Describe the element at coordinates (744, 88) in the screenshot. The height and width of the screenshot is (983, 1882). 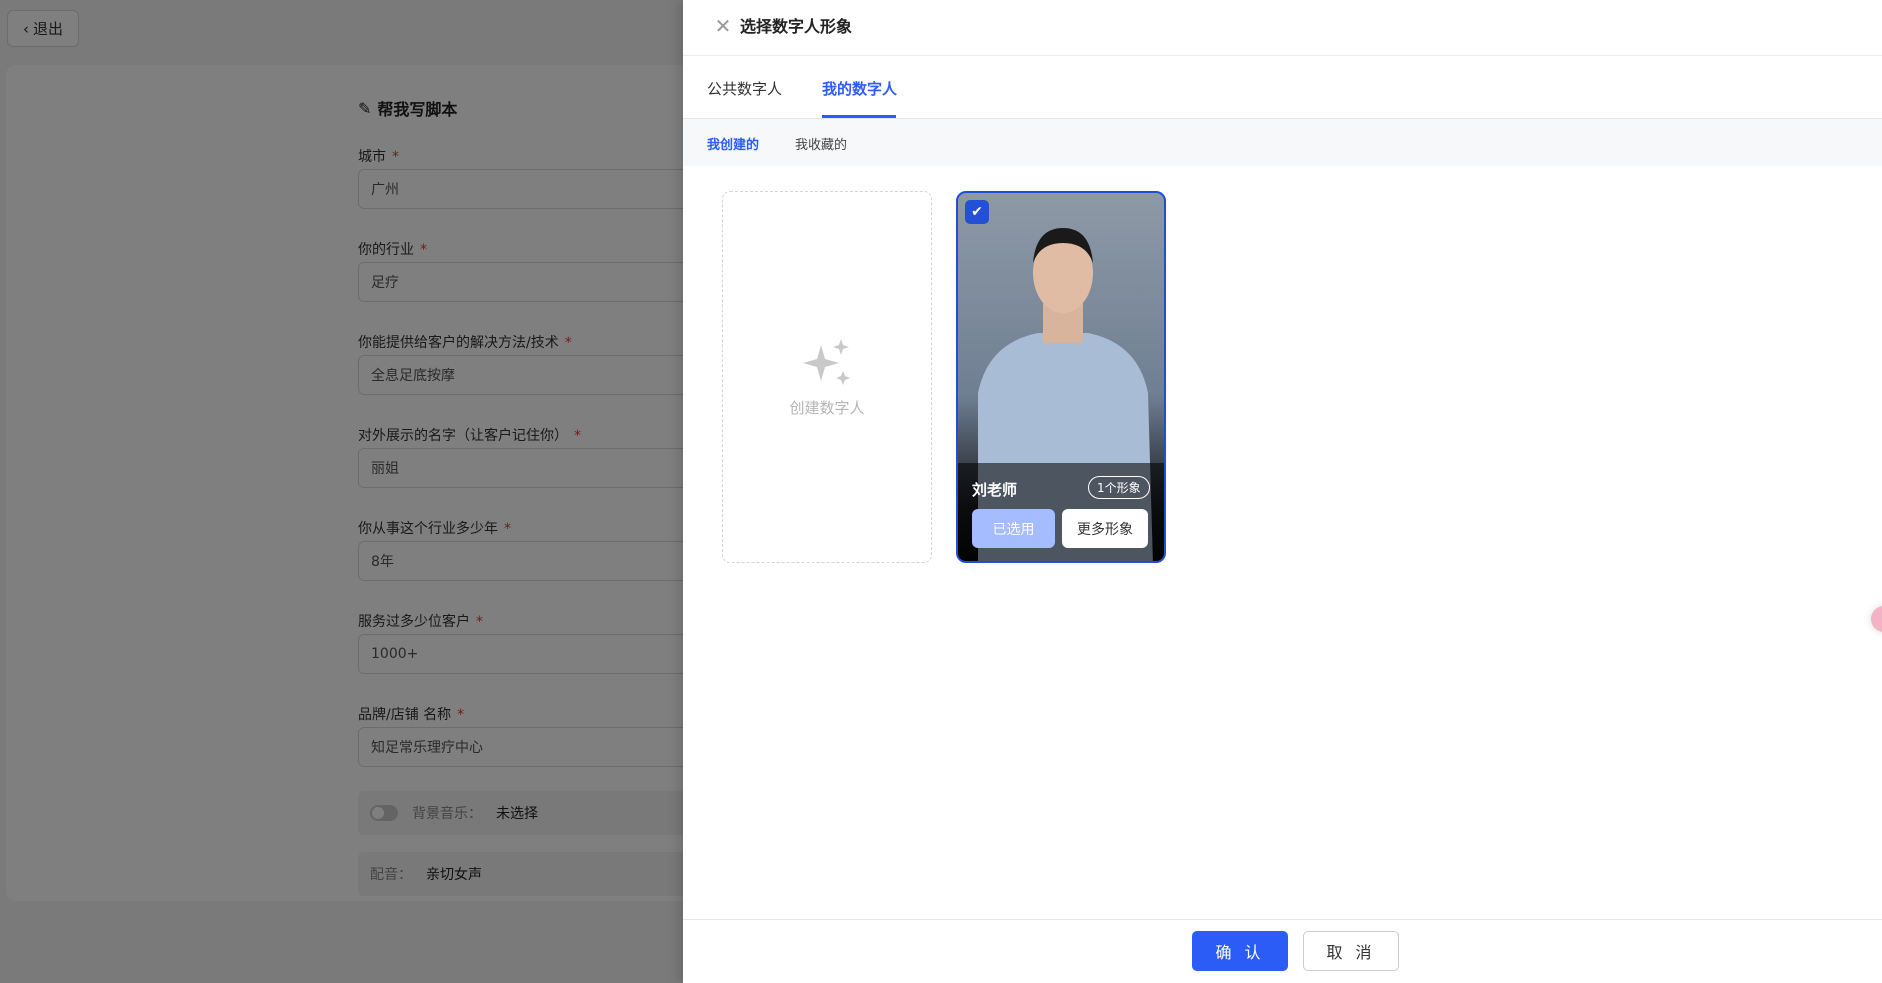
I see `tab-public-avatars: 公共数字人` at that location.